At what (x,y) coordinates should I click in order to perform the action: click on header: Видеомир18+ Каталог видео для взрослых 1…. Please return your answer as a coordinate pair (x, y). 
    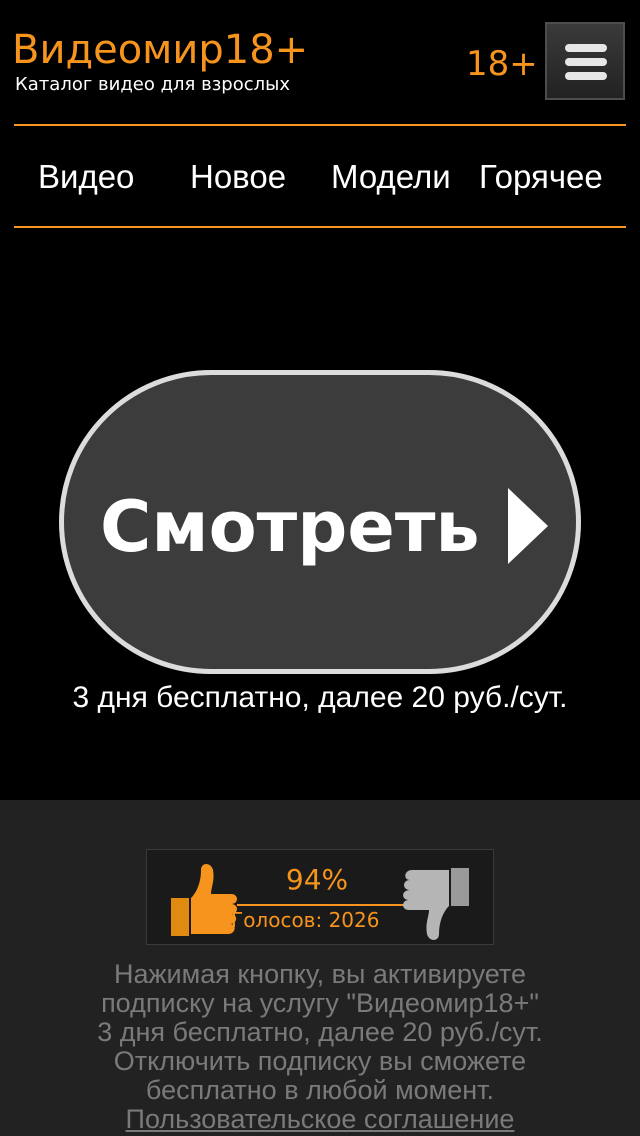
    Looking at the image, I should click on (320, 62).